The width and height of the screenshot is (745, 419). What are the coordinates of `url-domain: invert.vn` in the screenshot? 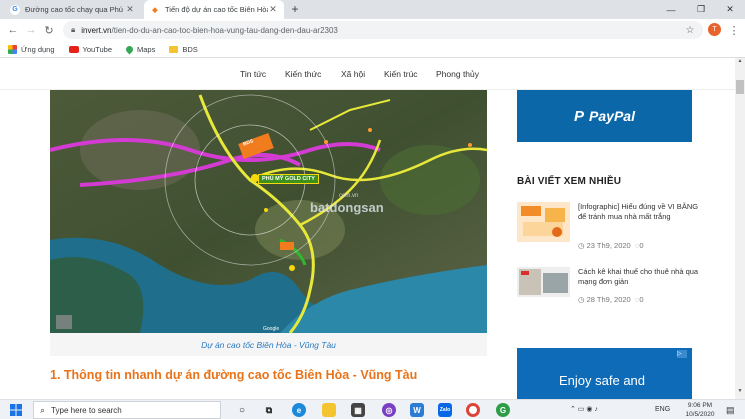 It's located at (96, 30).